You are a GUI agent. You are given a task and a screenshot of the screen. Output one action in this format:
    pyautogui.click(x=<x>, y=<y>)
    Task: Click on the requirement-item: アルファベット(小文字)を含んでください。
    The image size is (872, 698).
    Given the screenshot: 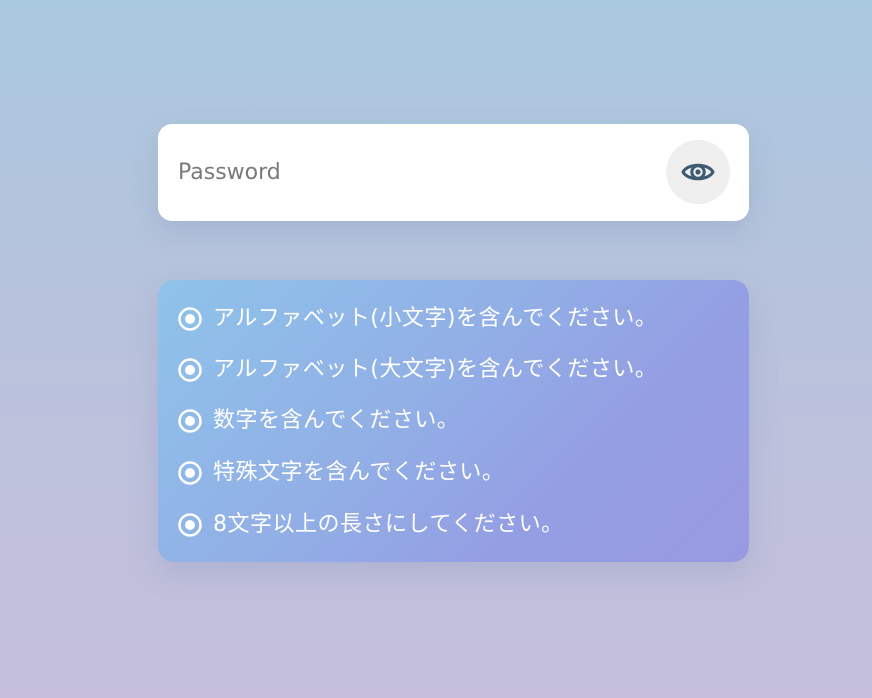 What is the action you would take?
    pyautogui.click(x=417, y=319)
    